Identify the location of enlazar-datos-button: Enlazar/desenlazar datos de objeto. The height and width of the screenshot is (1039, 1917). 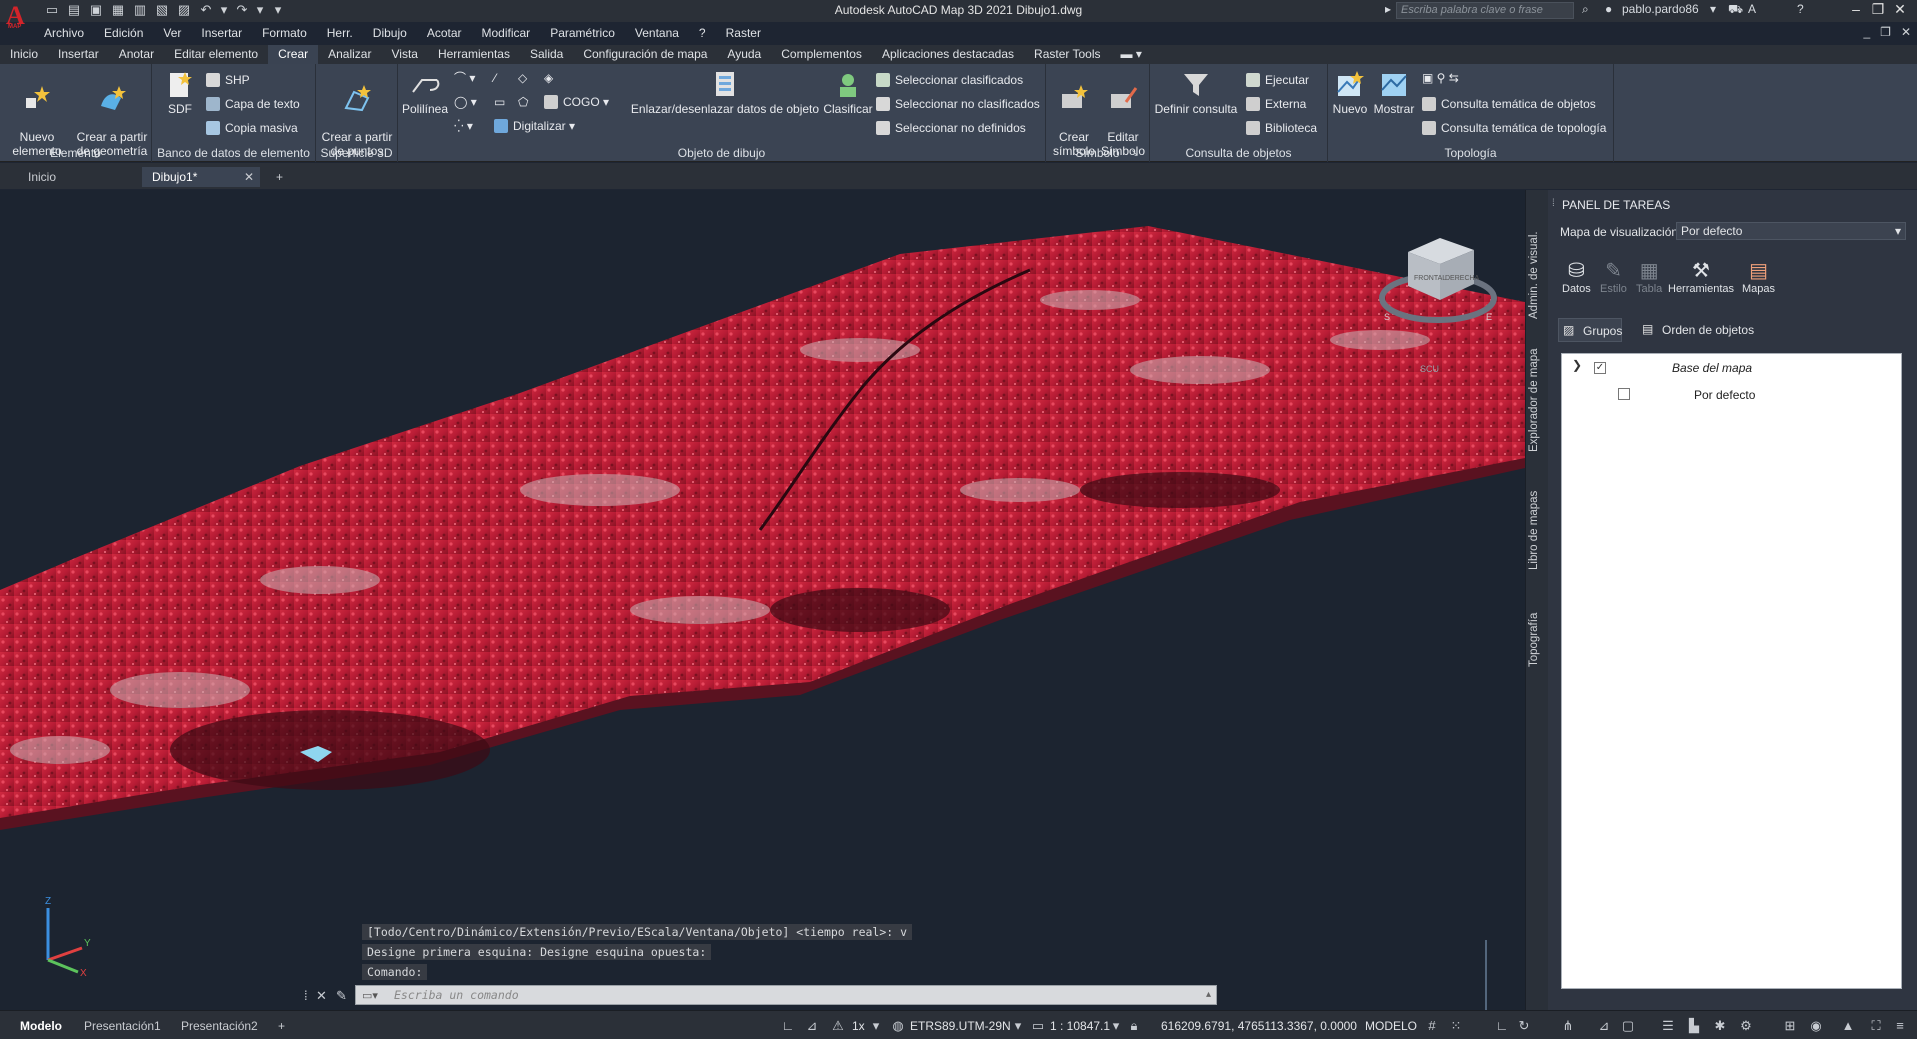
(725, 93).